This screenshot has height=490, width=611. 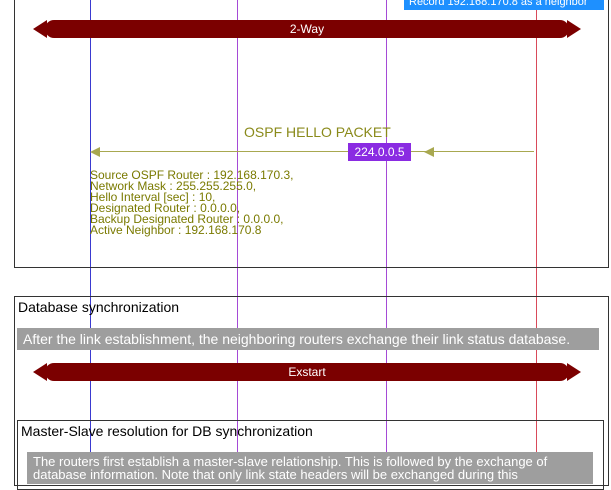 I want to click on packet-destination: 224.0.0.5, so click(x=379, y=152).